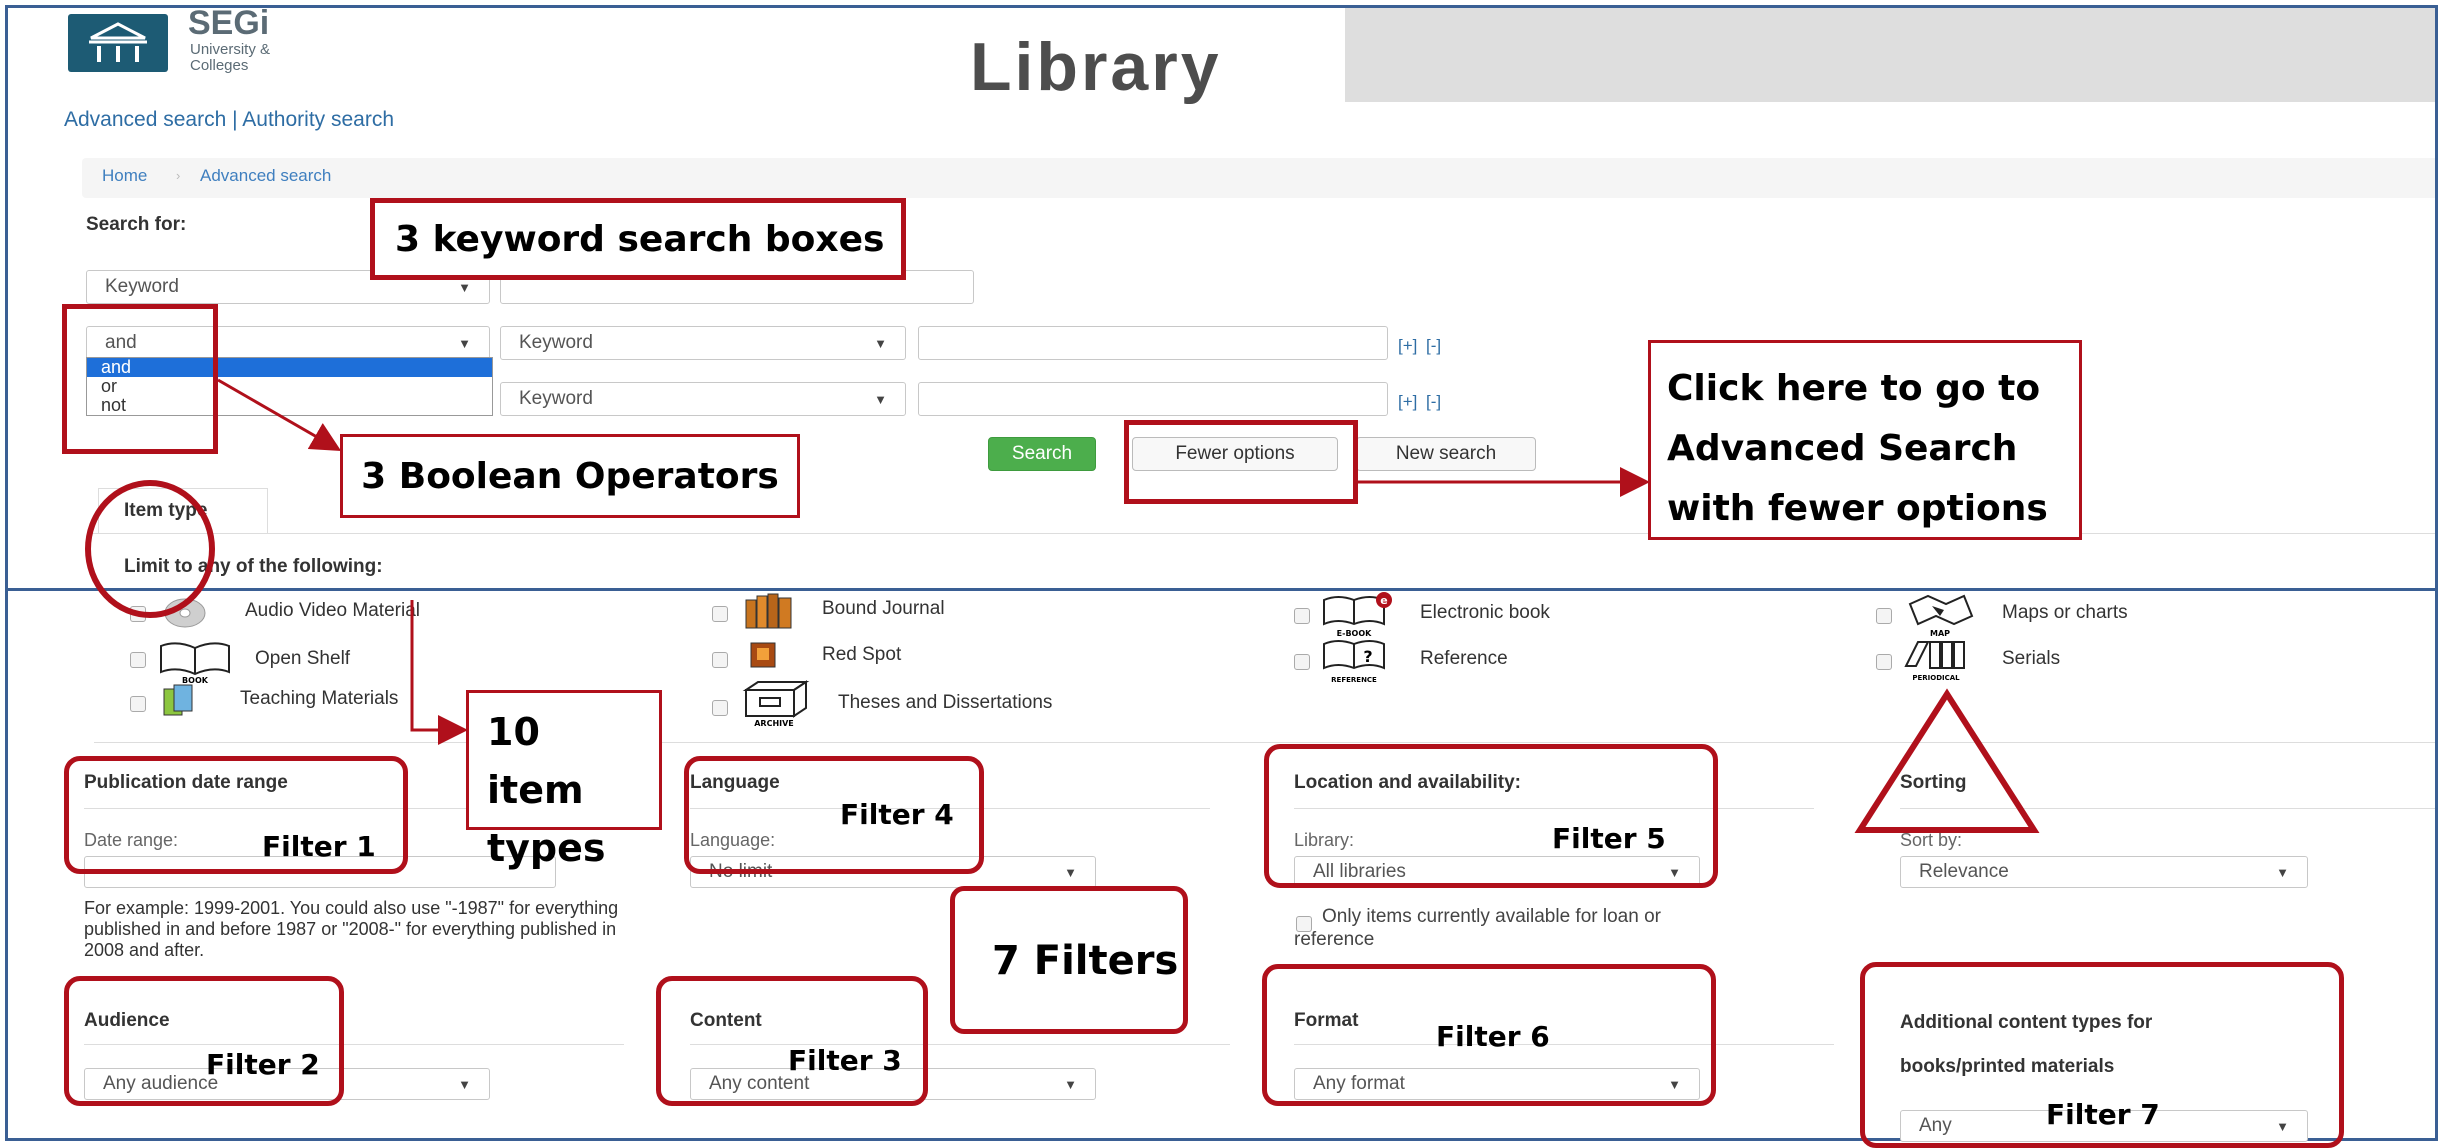 This screenshot has height=1148, width=2445. What do you see at coordinates (279, 414) in the screenshot?
I see `arrow-boolean` at bounding box center [279, 414].